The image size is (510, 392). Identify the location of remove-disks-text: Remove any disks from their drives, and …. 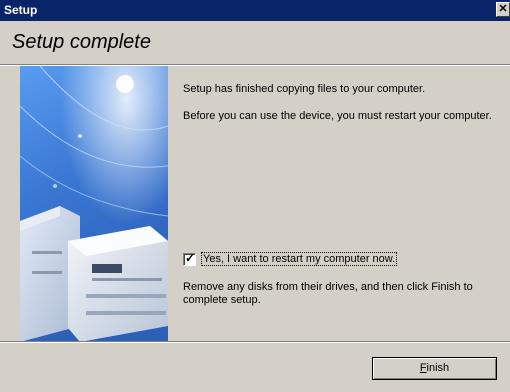
(328, 293).